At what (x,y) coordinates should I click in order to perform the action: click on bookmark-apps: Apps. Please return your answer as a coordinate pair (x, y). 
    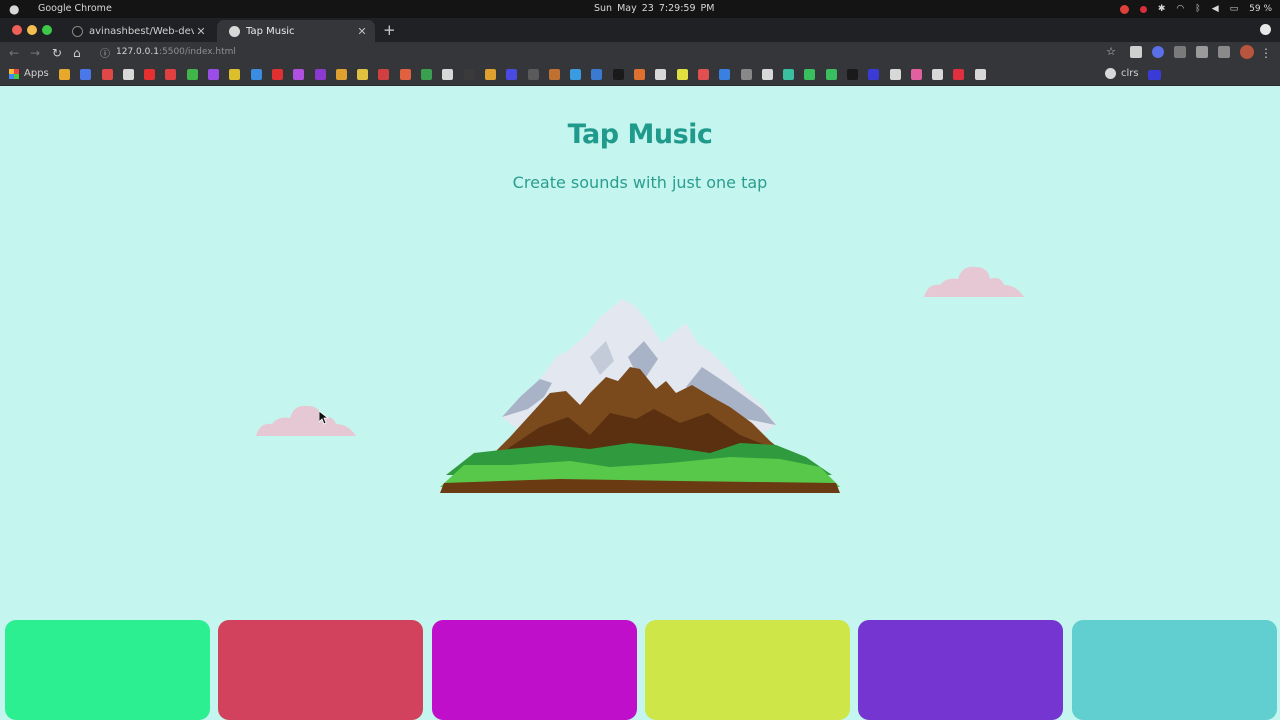
    Looking at the image, I should click on (29, 73).